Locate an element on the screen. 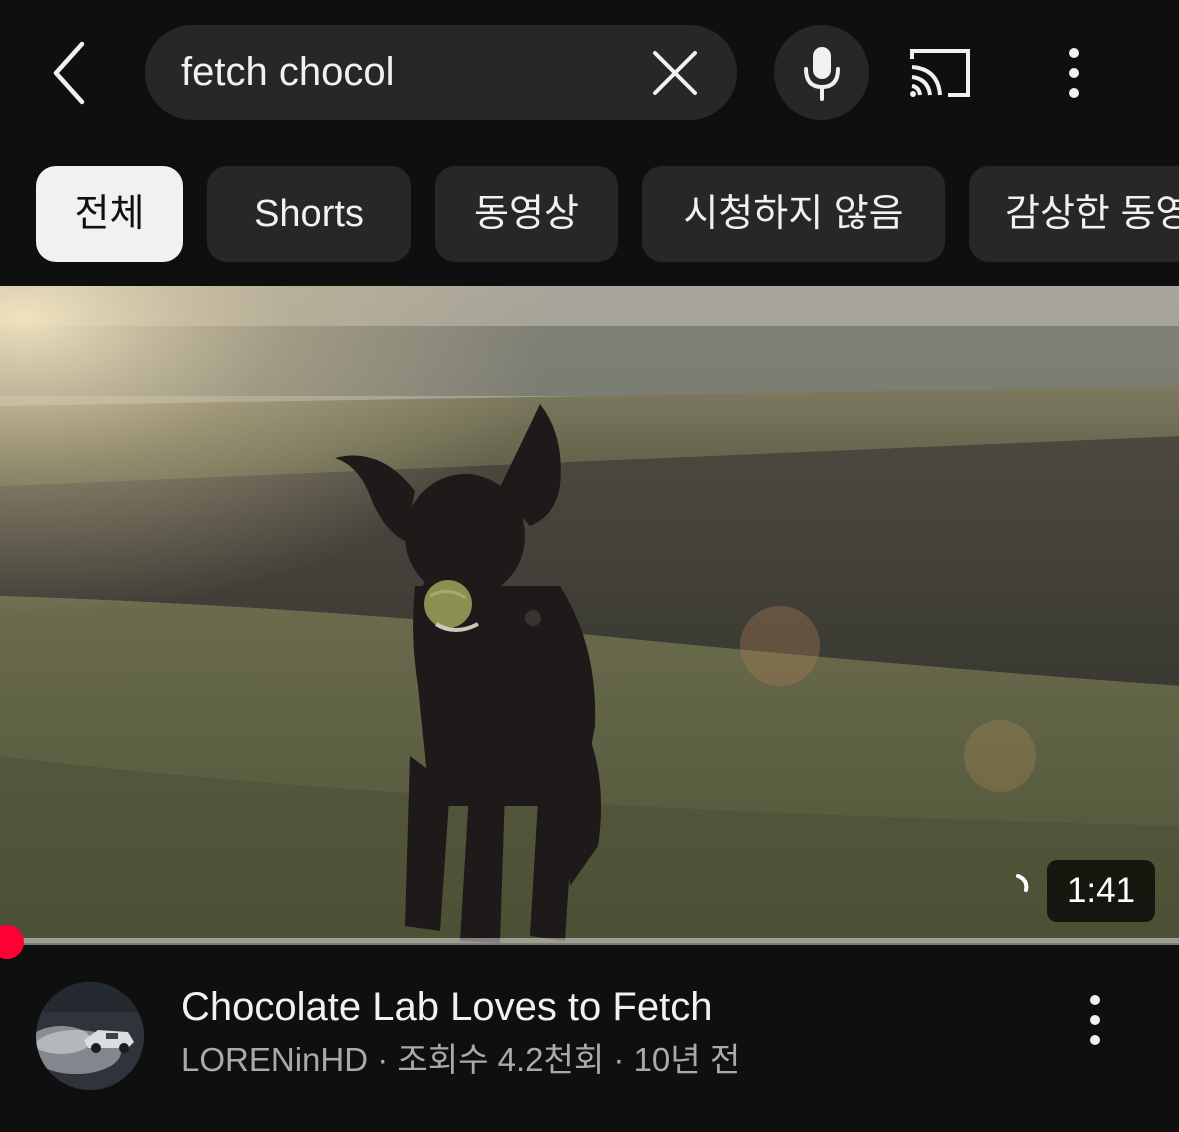  watch-progress-bar is located at coordinates (589, 941).